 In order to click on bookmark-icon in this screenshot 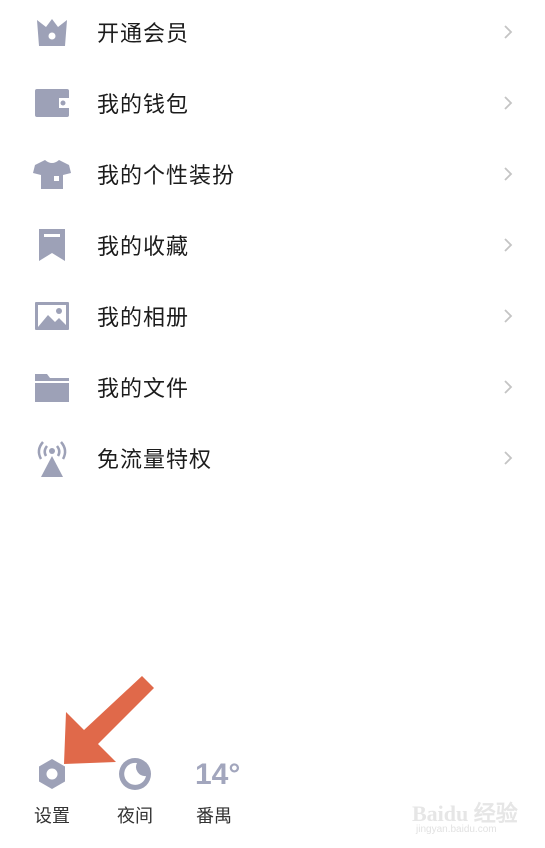, I will do `click(52, 245)`.